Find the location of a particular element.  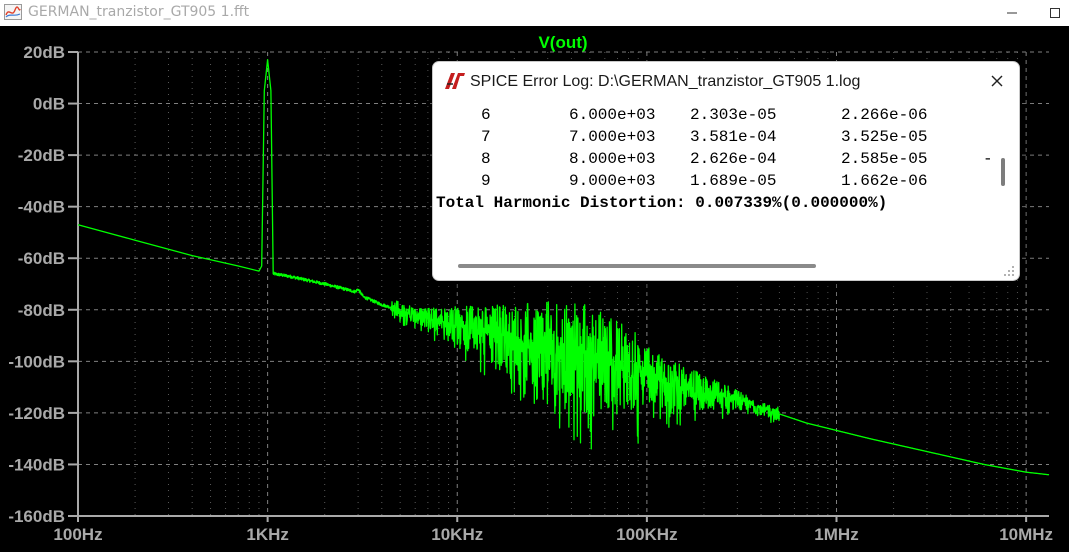

y-tick-label: 0dB is located at coordinates (49, 104).